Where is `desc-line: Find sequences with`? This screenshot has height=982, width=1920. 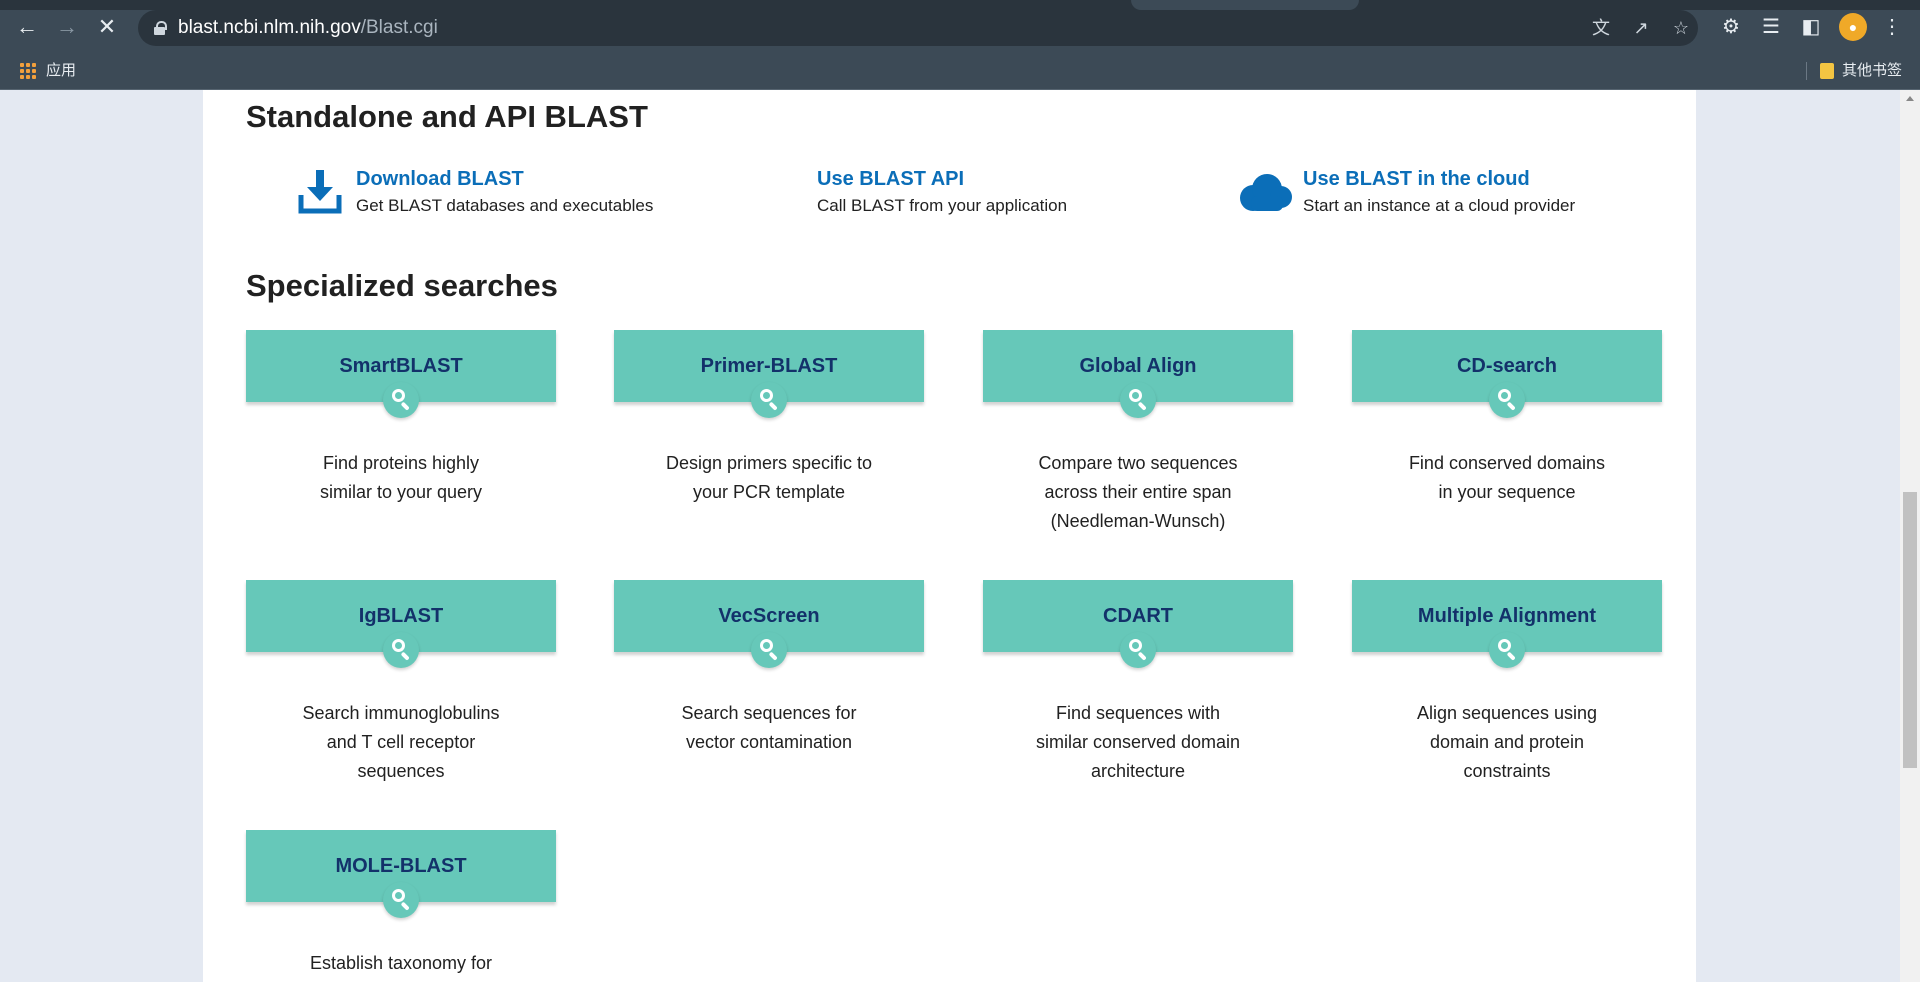
desc-line: Find sequences with is located at coordinates (1138, 713).